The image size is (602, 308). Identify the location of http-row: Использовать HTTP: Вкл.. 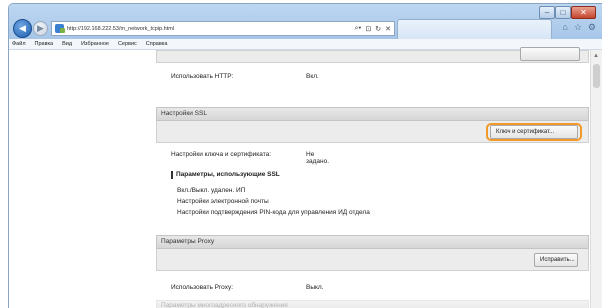
(245, 76).